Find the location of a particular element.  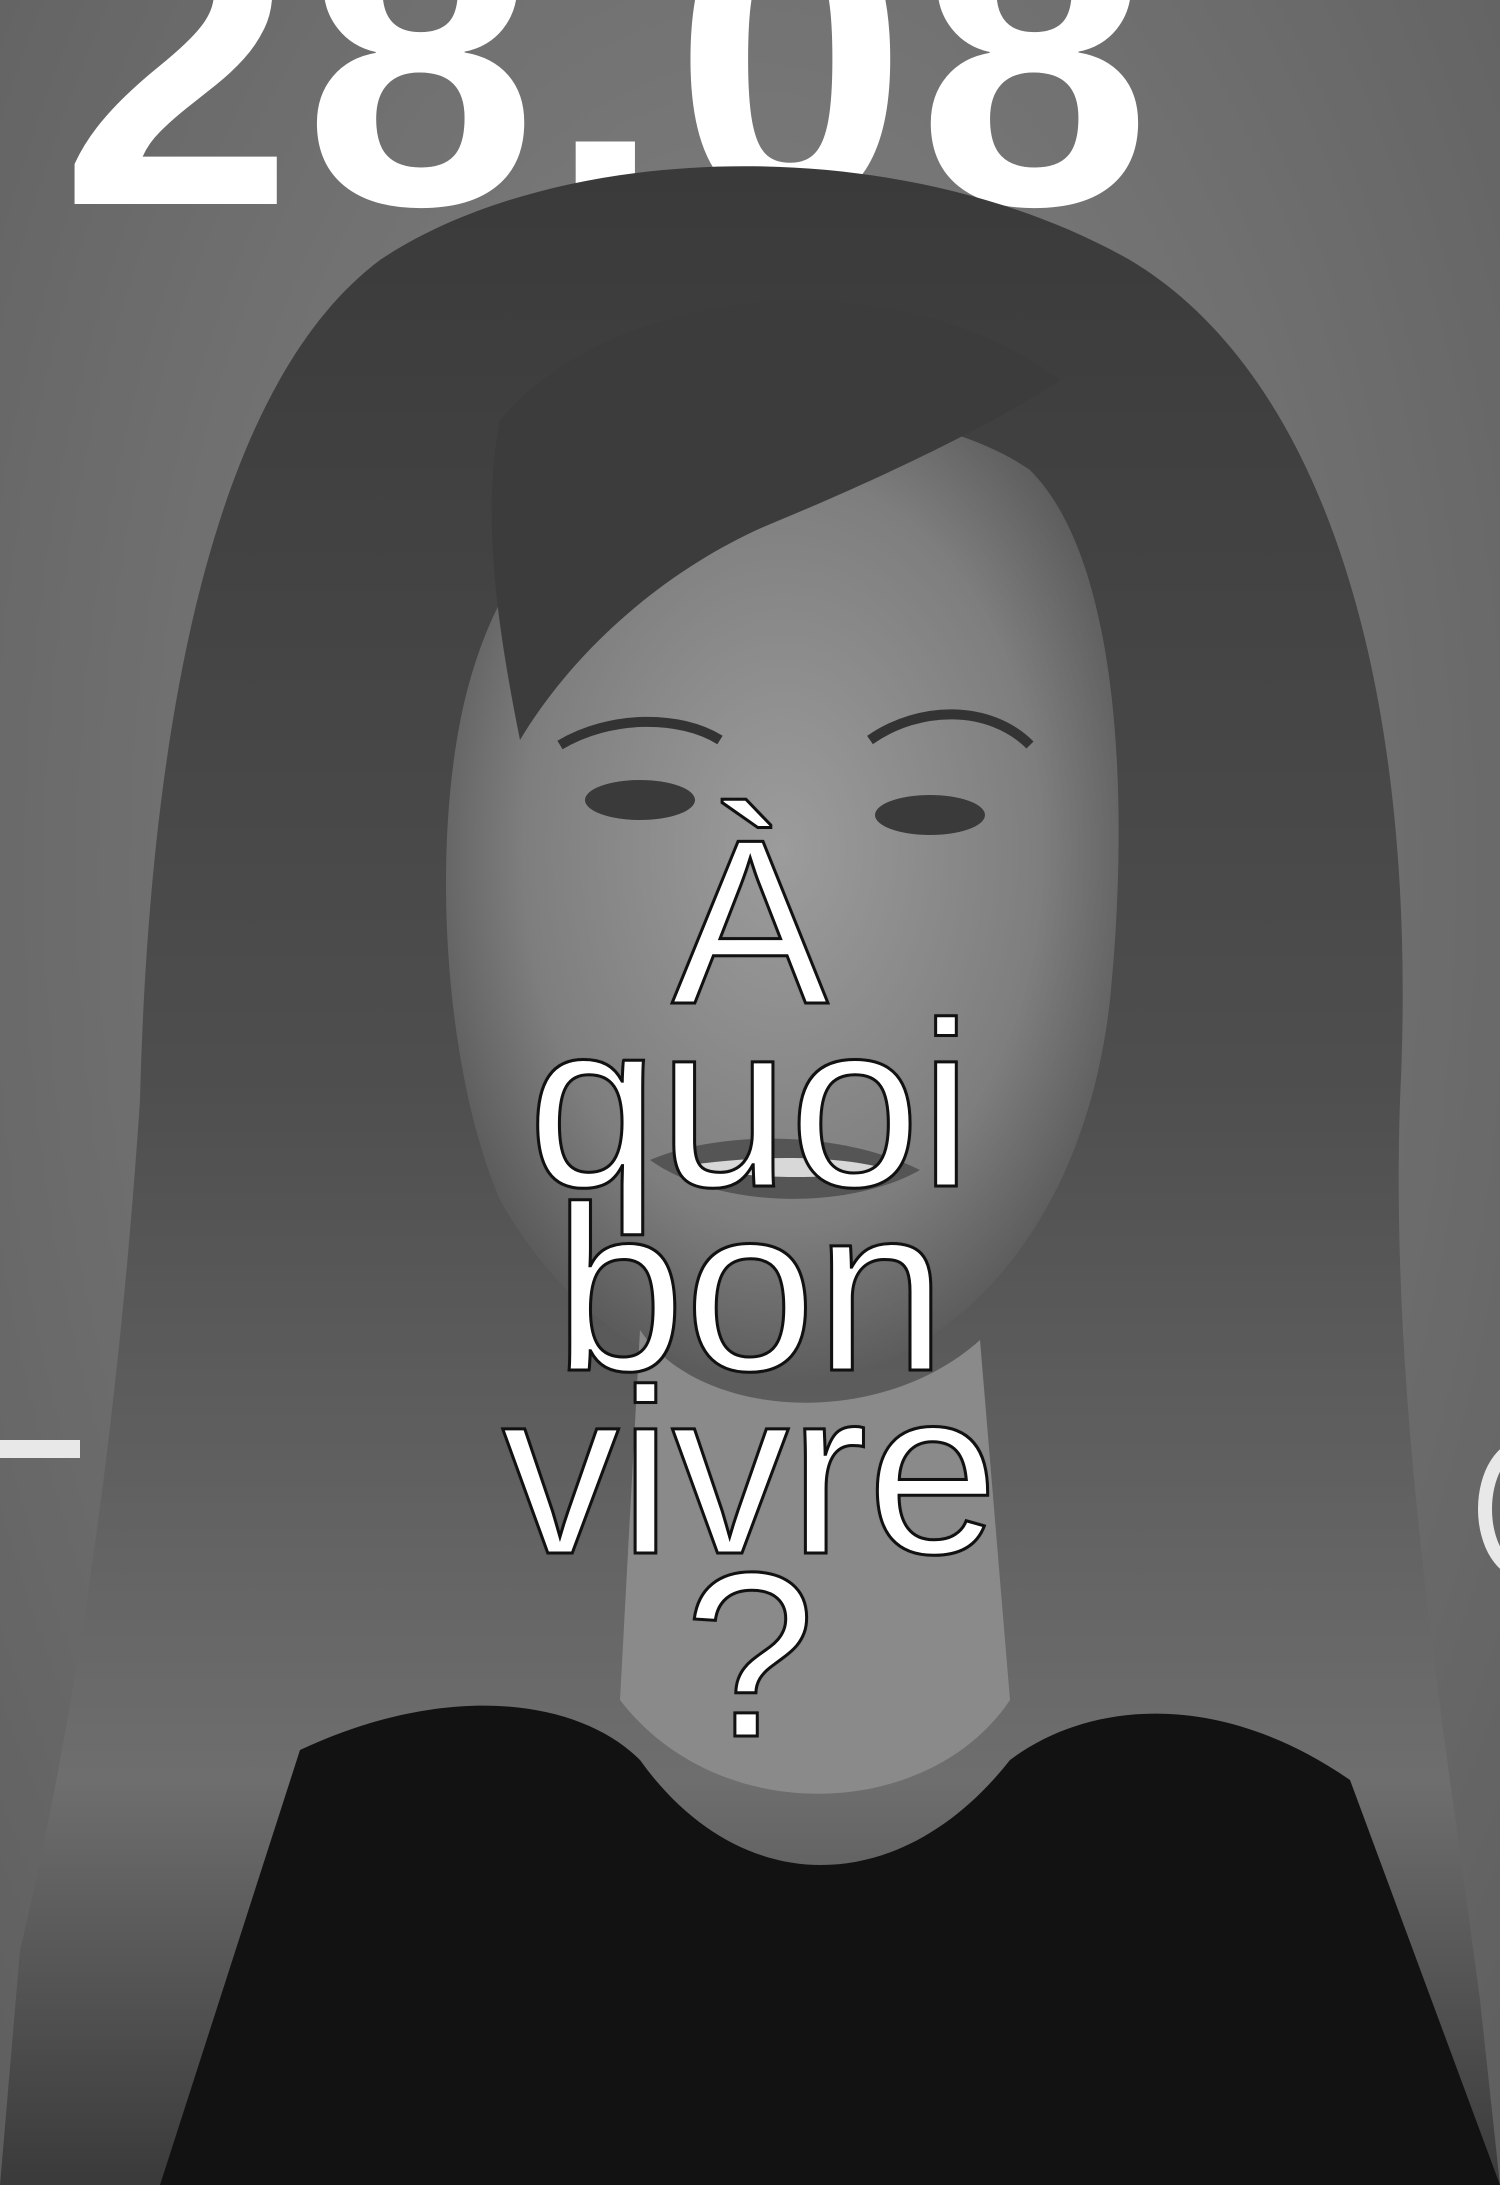

title-line: ? is located at coordinates (750, 1655).